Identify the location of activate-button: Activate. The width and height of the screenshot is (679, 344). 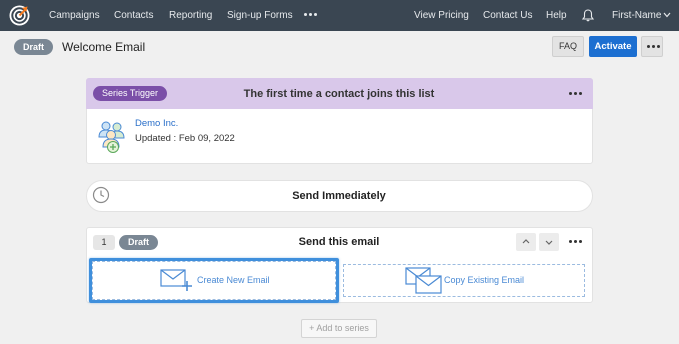
(613, 46).